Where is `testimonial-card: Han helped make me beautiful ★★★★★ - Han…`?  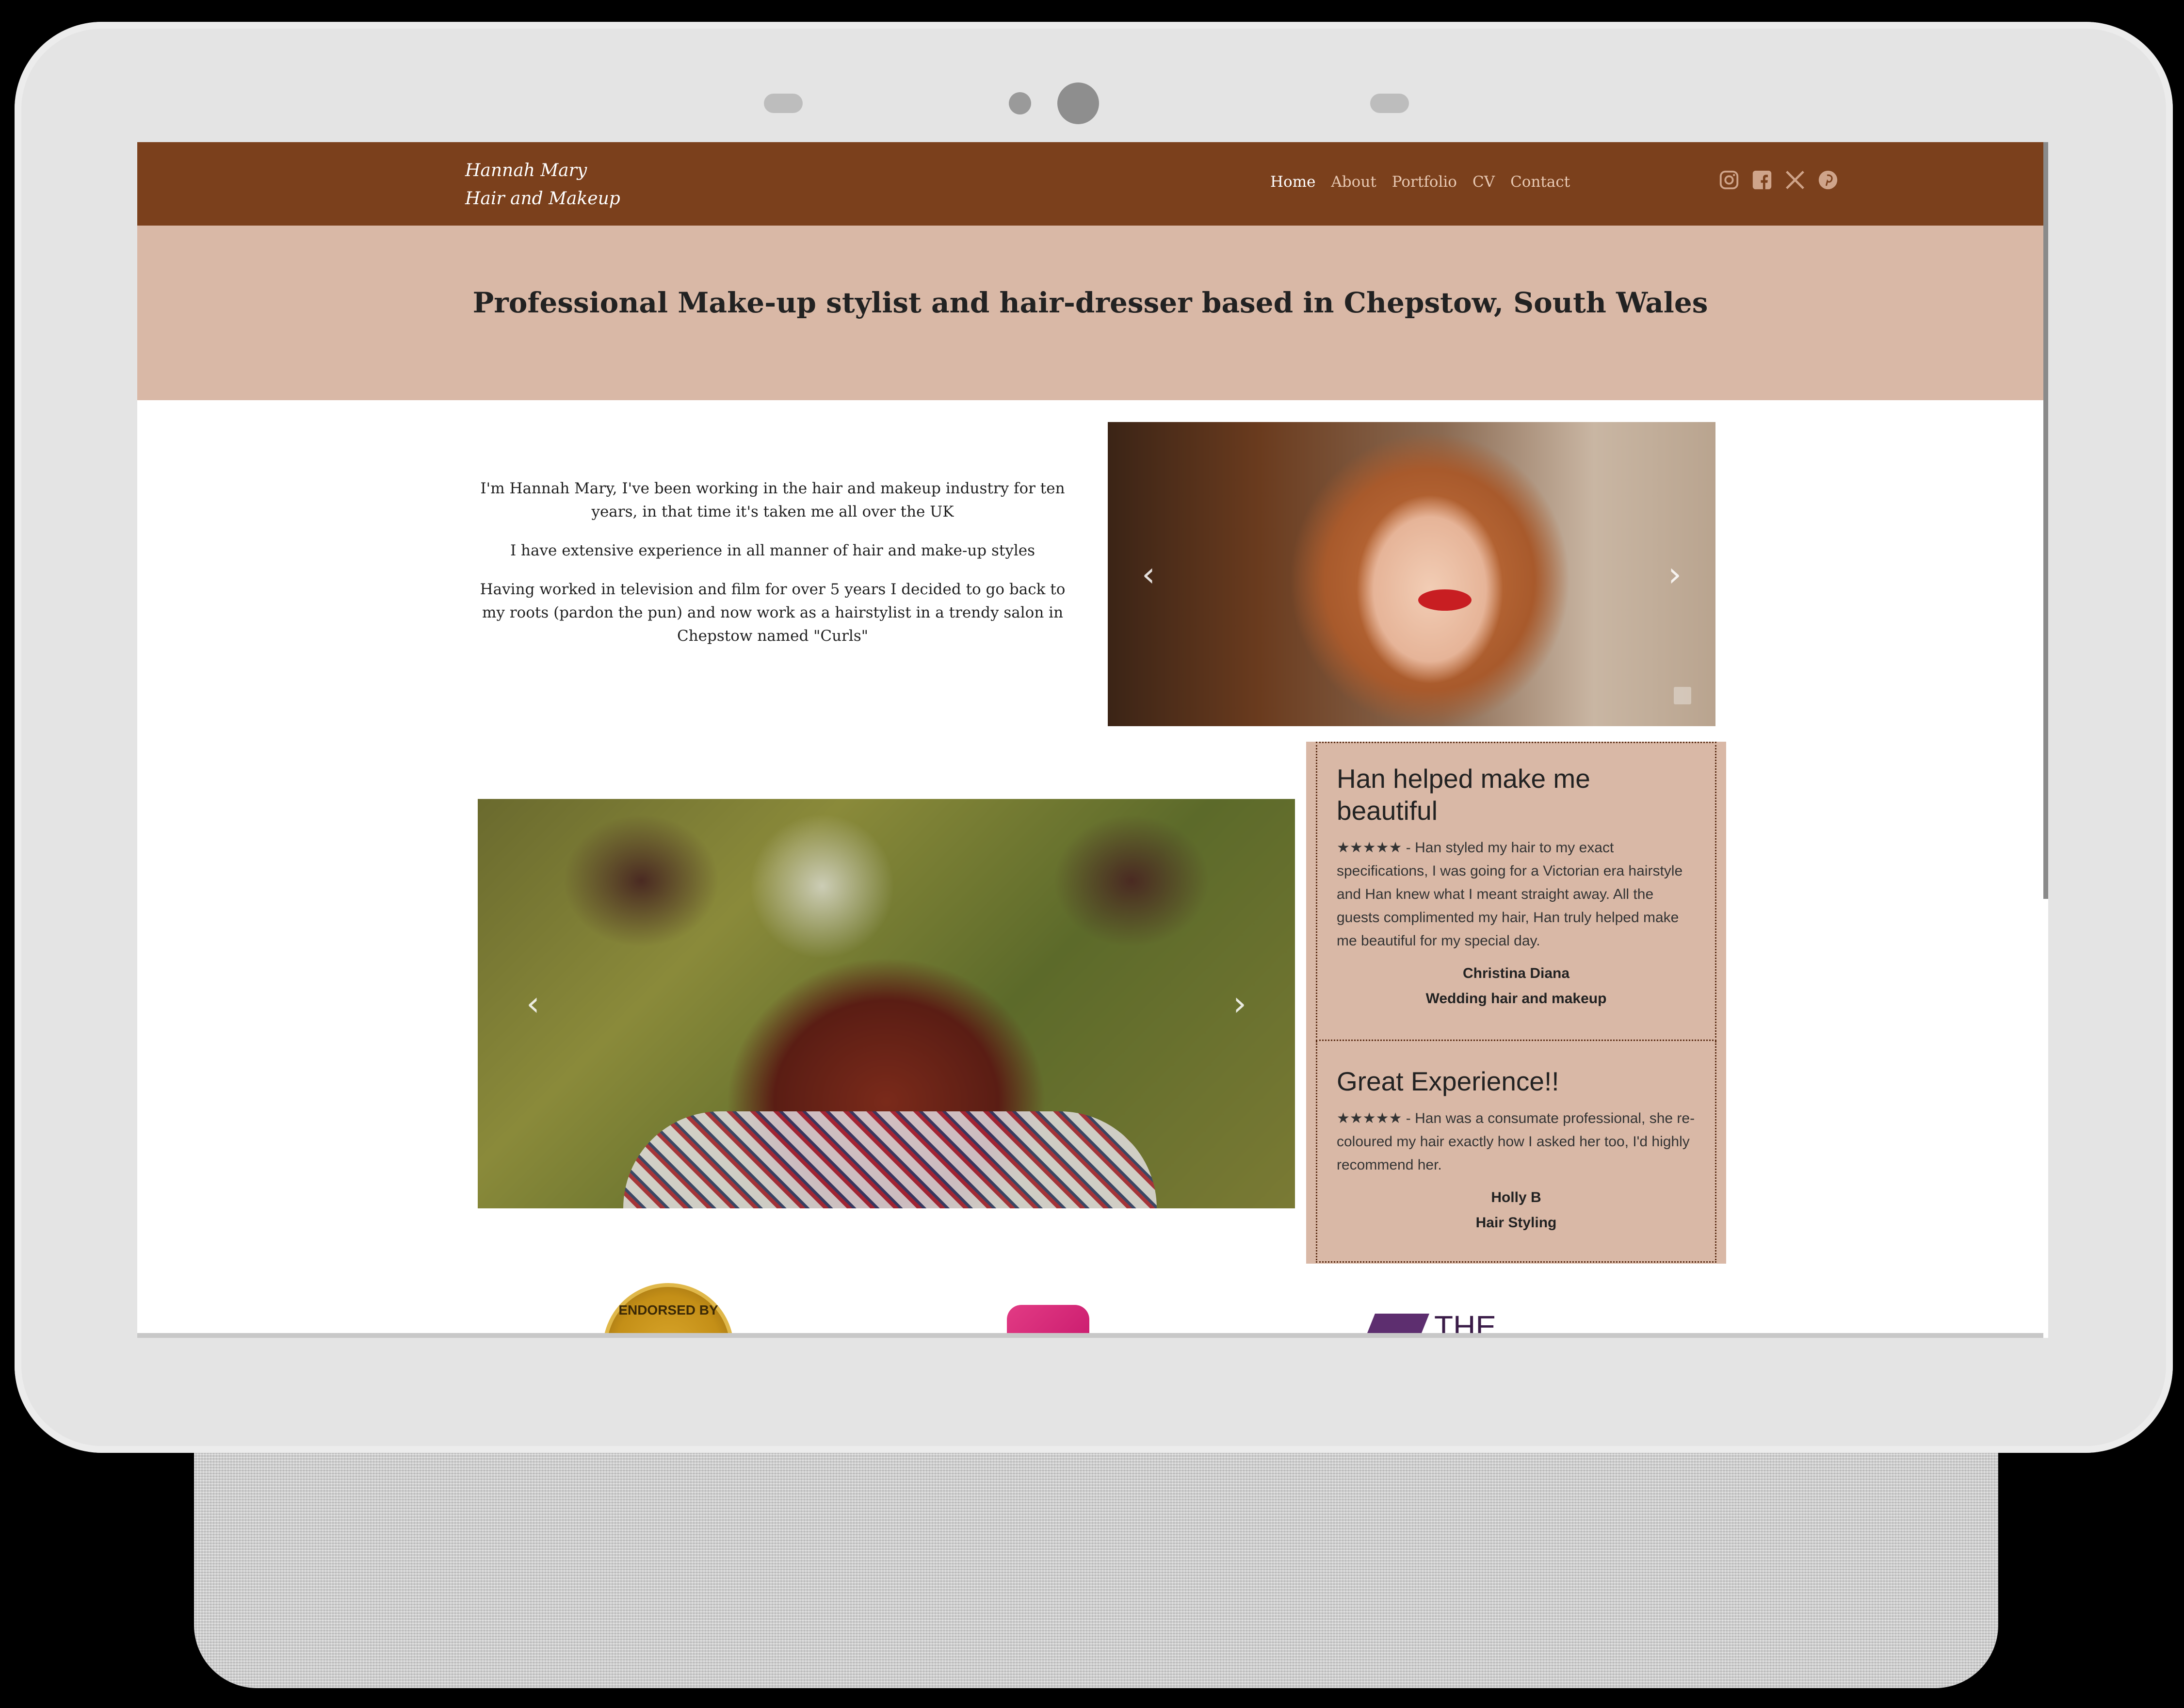
testimonial-card: Han helped make me beautiful ★★★★★ - Han… is located at coordinates (1516, 891).